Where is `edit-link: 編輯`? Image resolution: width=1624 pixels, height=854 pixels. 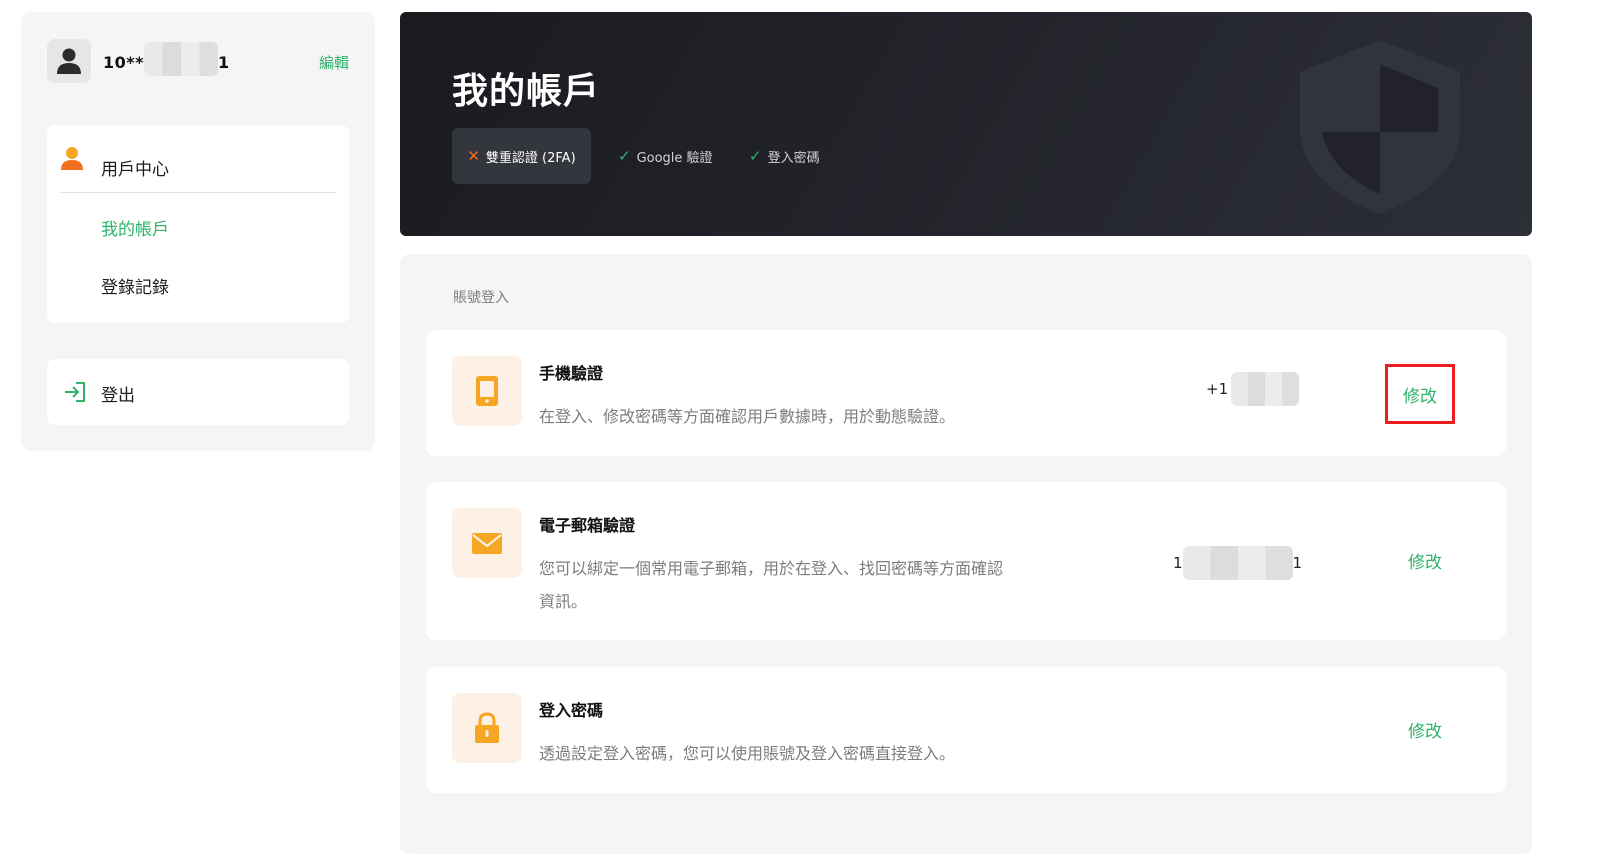
edit-link: 編輯 is located at coordinates (334, 62).